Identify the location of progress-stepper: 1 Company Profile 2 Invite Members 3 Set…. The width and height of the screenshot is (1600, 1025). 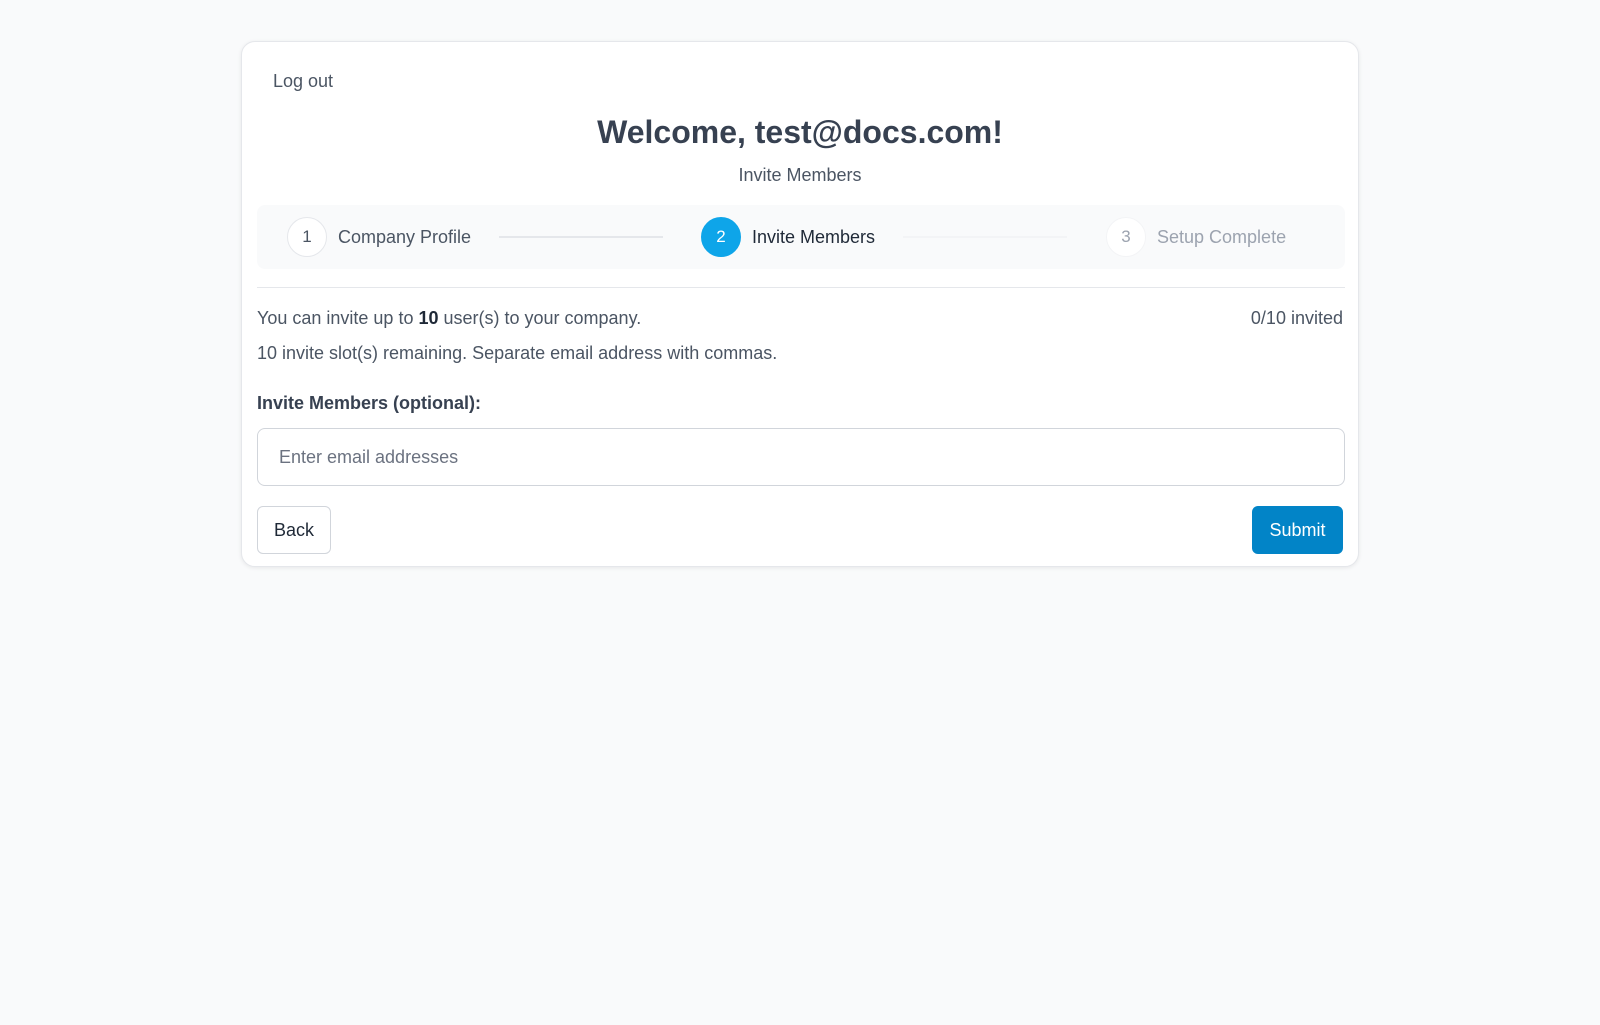
(801, 237).